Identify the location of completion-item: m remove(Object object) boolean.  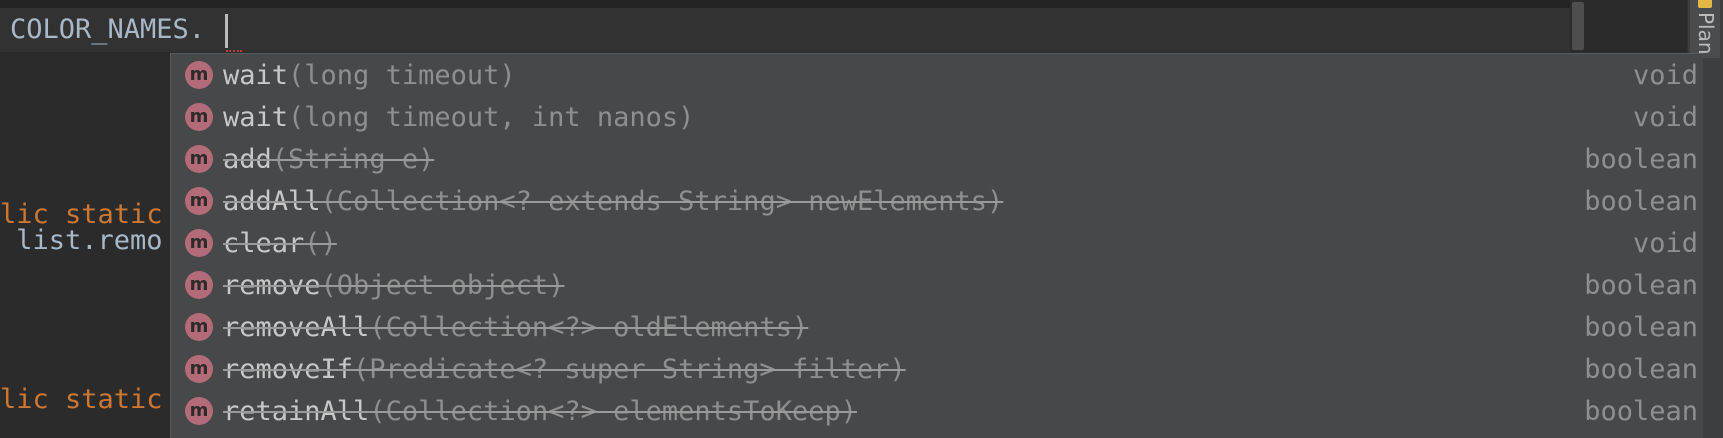
(937, 285).